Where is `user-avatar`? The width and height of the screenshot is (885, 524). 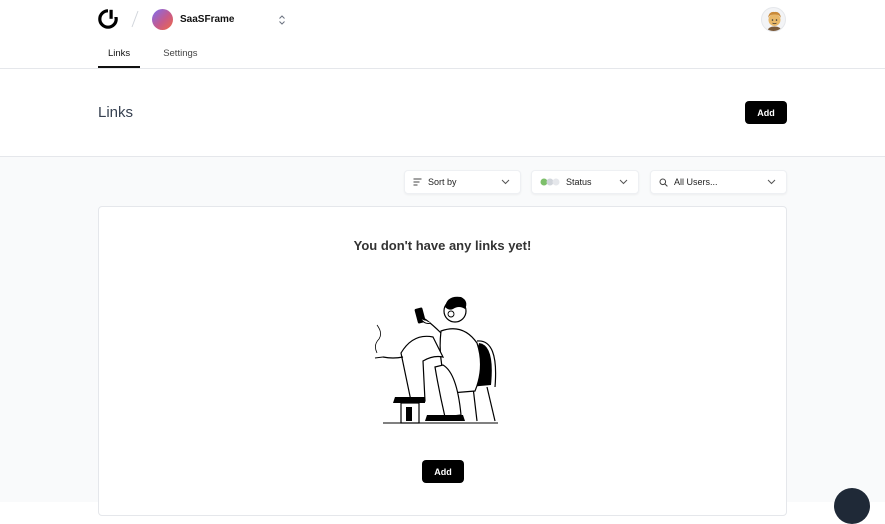 user-avatar is located at coordinates (773, 19).